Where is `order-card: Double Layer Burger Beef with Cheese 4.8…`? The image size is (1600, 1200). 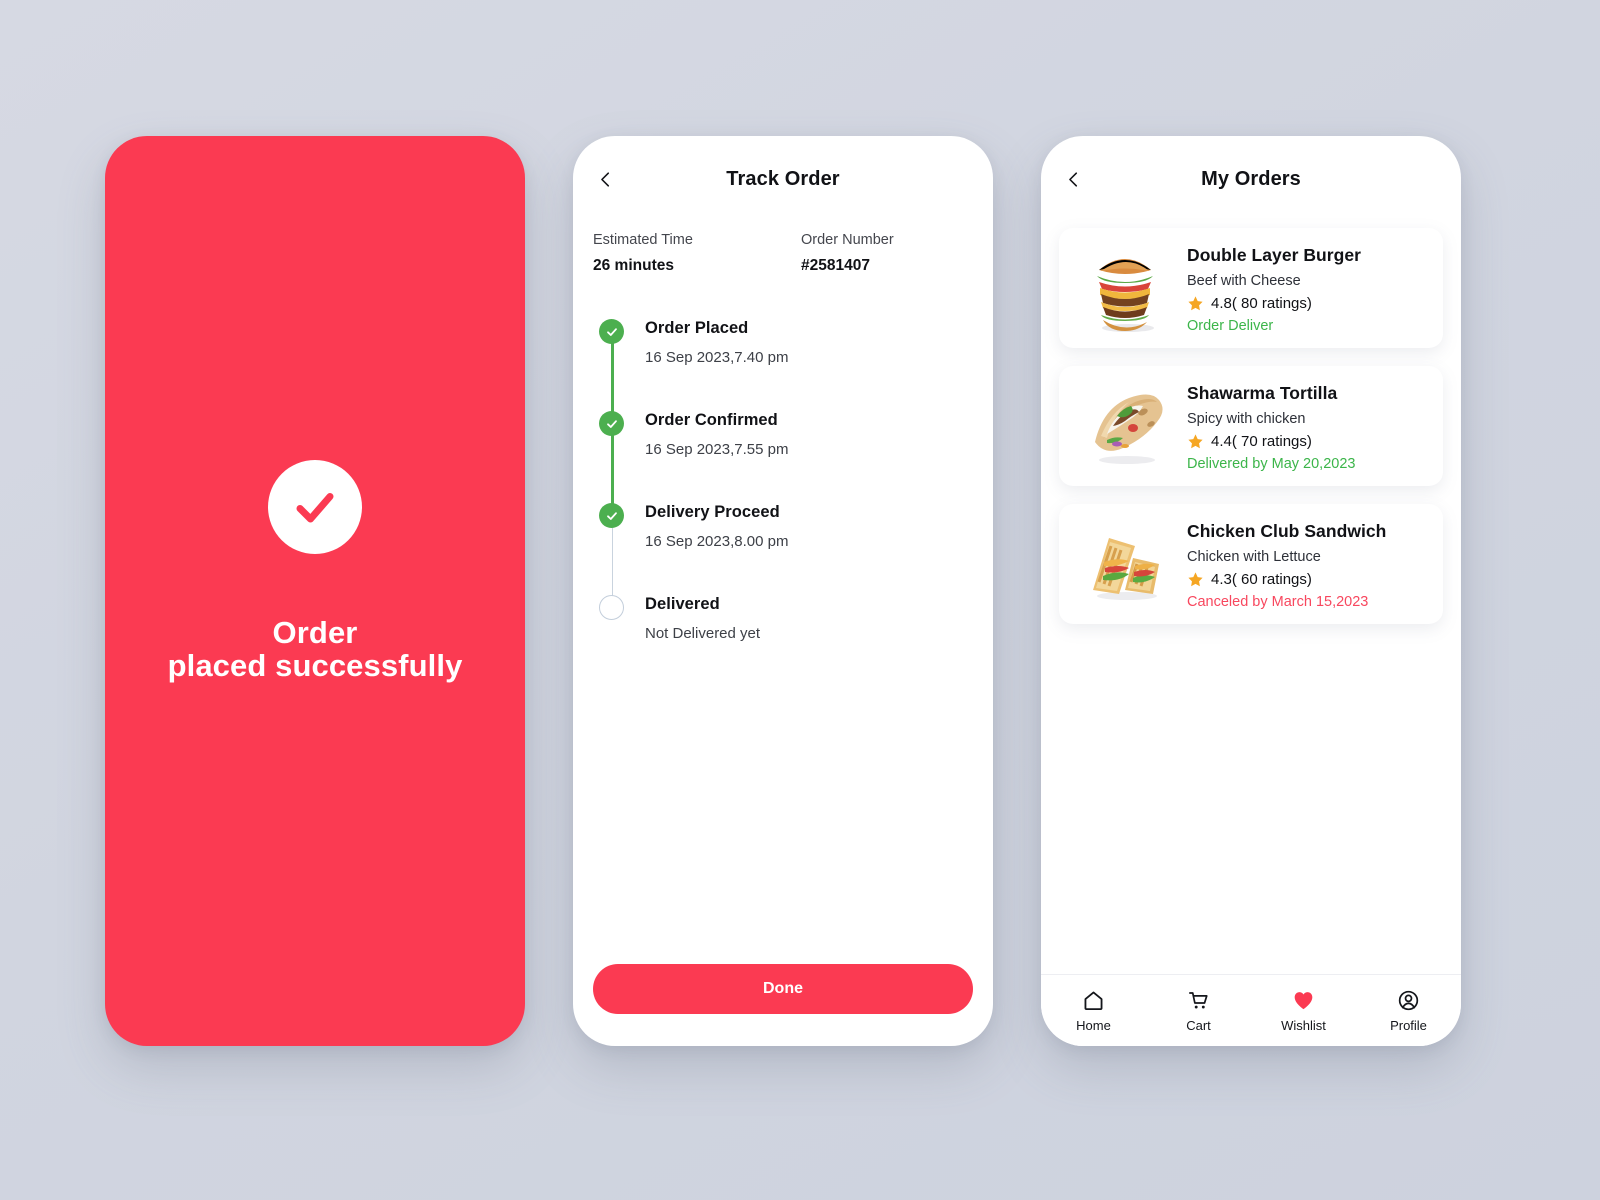 order-card: Double Layer Burger Beef with Cheese 4.8… is located at coordinates (1251, 288).